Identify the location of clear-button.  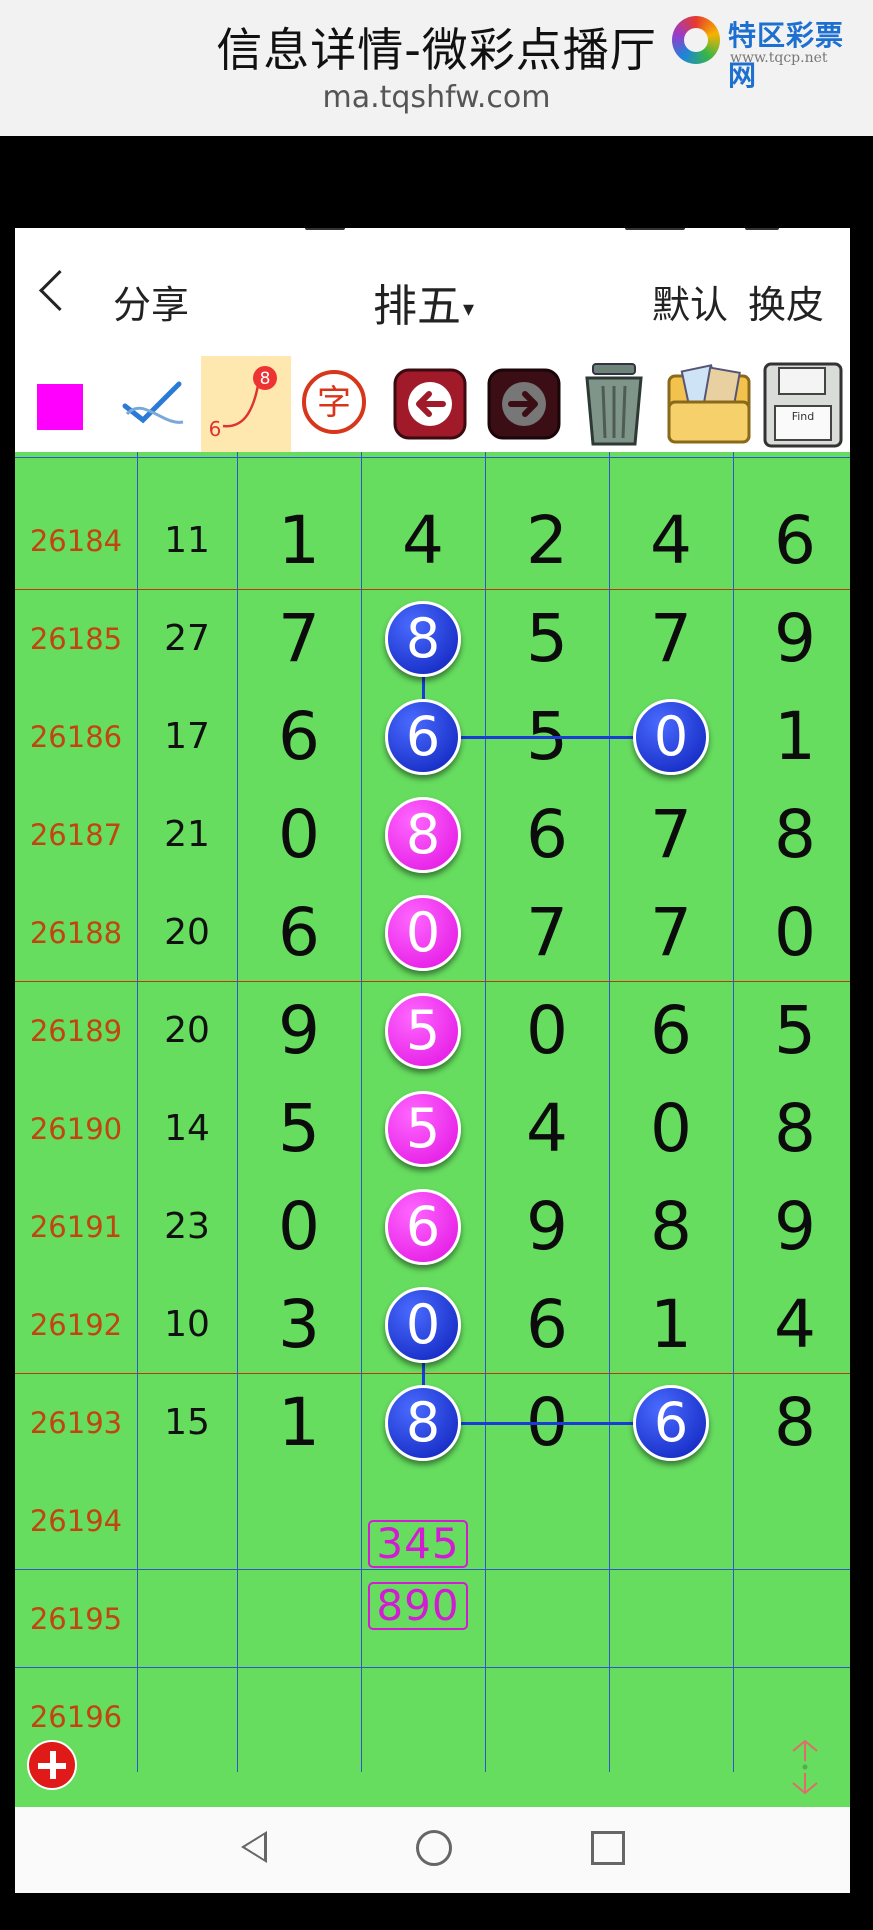
(614, 404).